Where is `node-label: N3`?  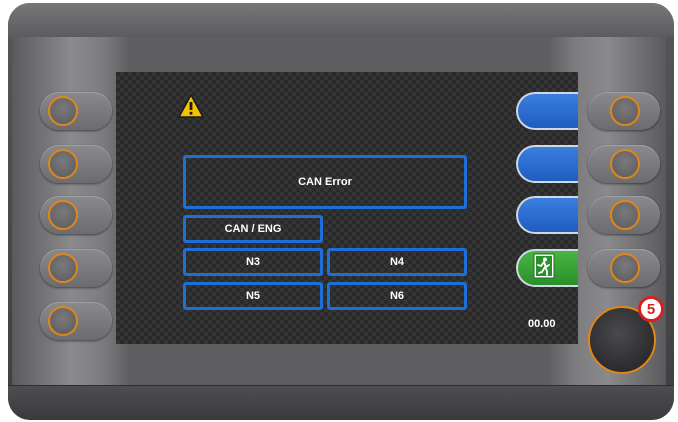 node-label: N3 is located at coordinates (253, 262).